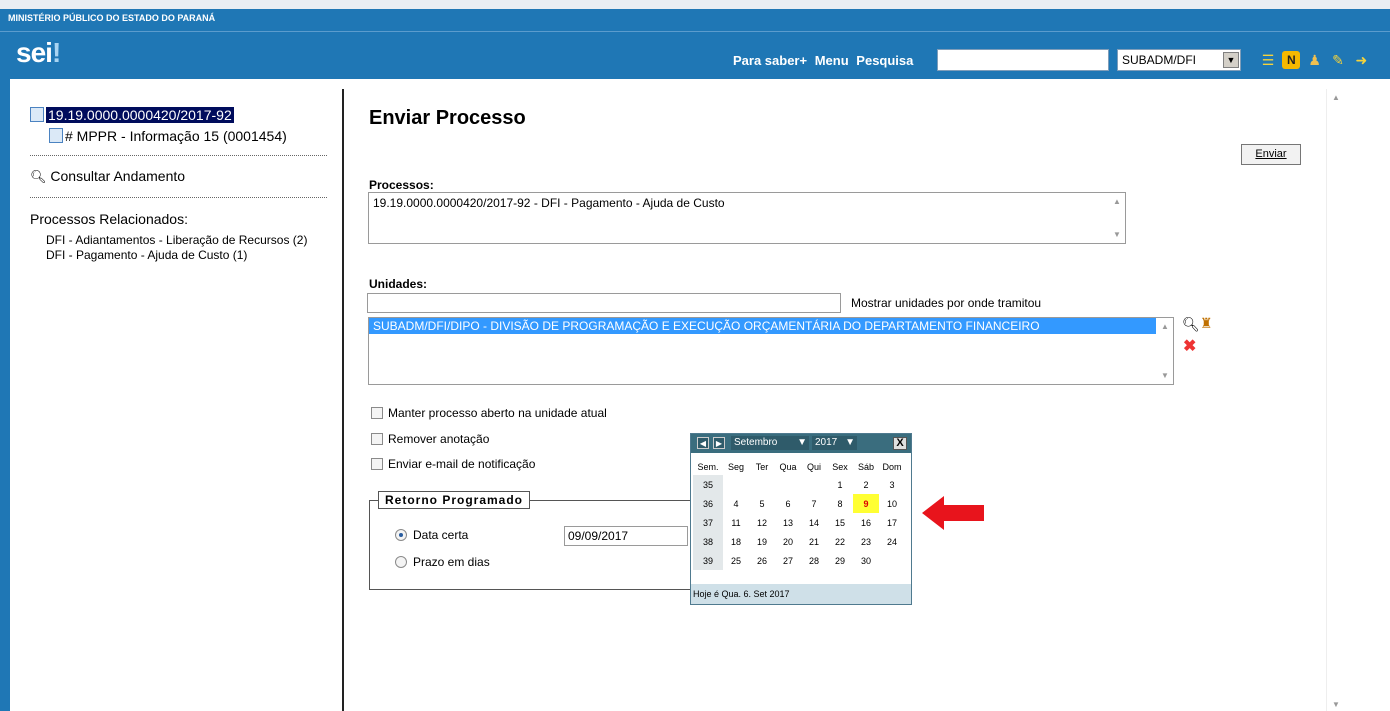 This screenshot has height=711, width=1390. What do you see at coordinates (736, 503) in the screenshot?
I see `calendar-day: 4` at bounding box center [736, 503].